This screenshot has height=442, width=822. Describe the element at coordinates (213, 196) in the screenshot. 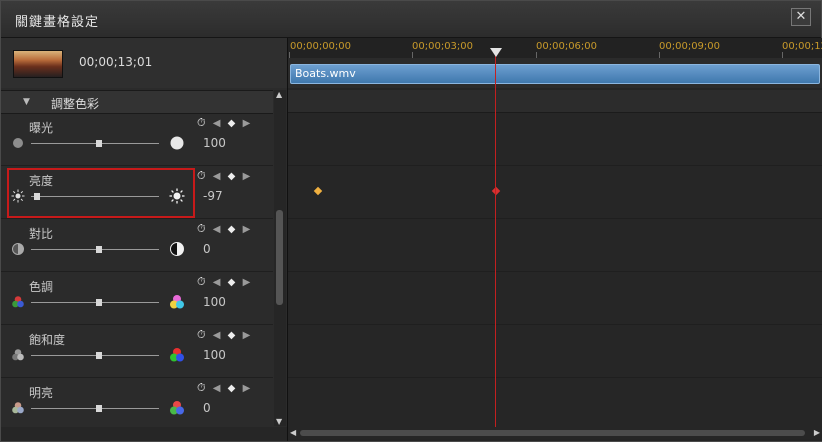

I see `param-value: -97` at that location.